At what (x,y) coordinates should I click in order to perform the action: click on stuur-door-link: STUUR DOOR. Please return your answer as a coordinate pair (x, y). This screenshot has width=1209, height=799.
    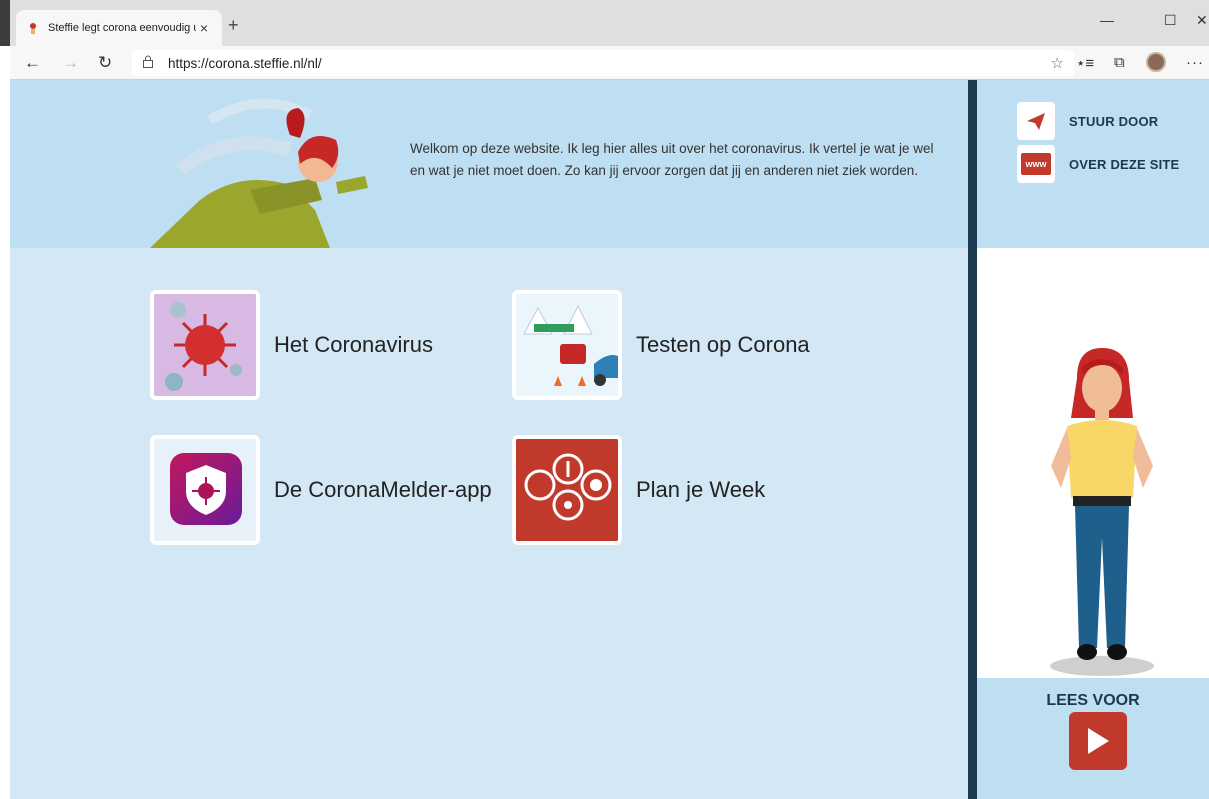
    Looking at the image, I should click on (1087, 121).